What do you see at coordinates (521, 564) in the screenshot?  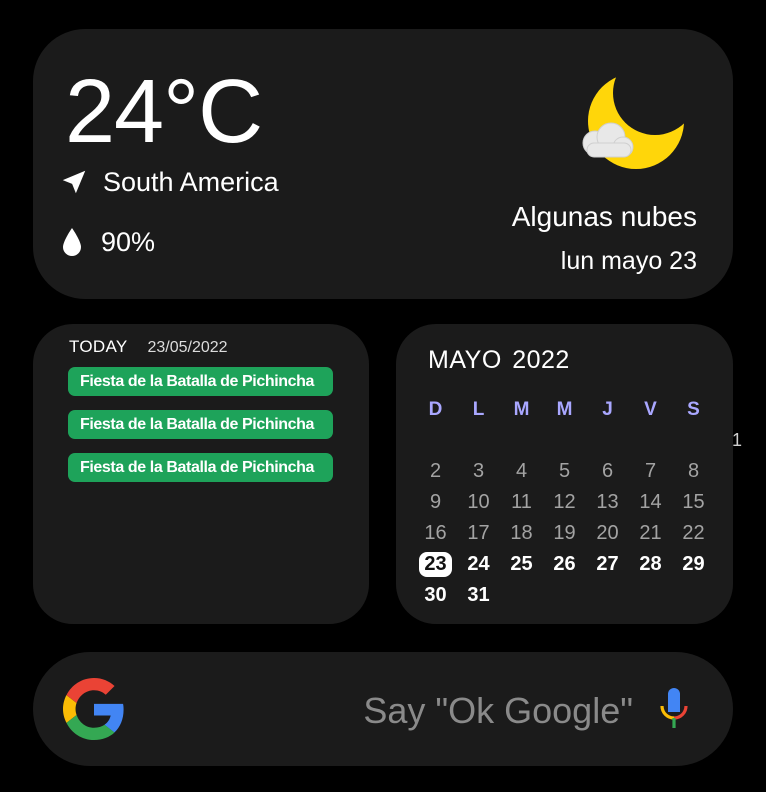 I see `calendar-day: 25` at bounding box center [521, 564].